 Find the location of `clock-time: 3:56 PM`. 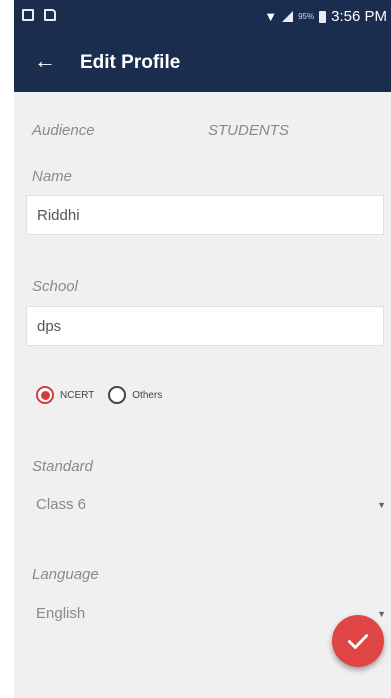

clock-time: 3:56 PM is located at coordinates (359, 16).